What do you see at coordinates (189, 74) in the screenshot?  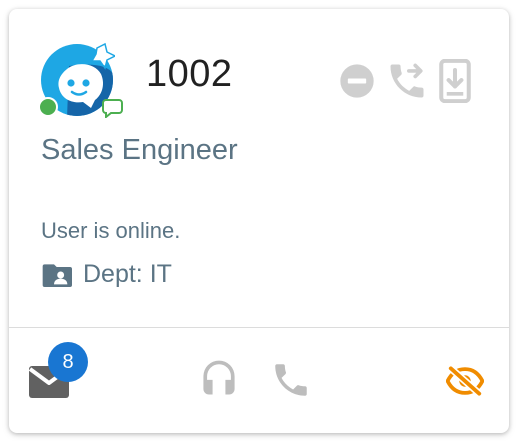 I see `extension-number: 1002` at bounding box center [189, 74].